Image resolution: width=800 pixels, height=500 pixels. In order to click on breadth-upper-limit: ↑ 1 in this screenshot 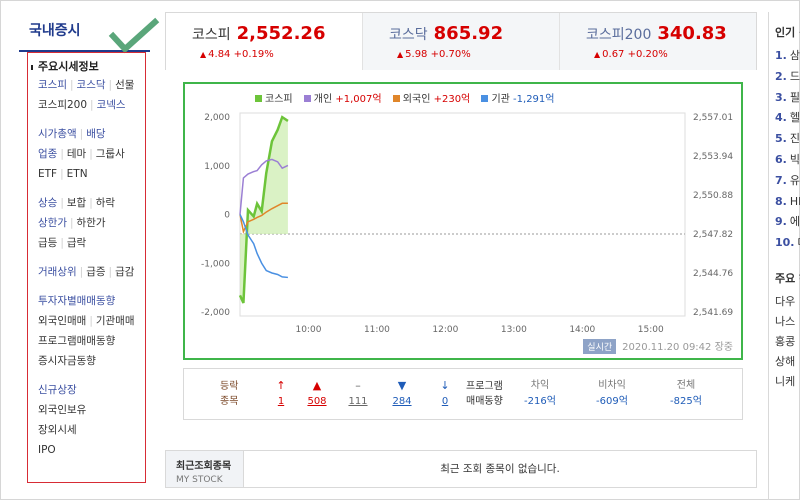, I will do `click(281, 394)`.